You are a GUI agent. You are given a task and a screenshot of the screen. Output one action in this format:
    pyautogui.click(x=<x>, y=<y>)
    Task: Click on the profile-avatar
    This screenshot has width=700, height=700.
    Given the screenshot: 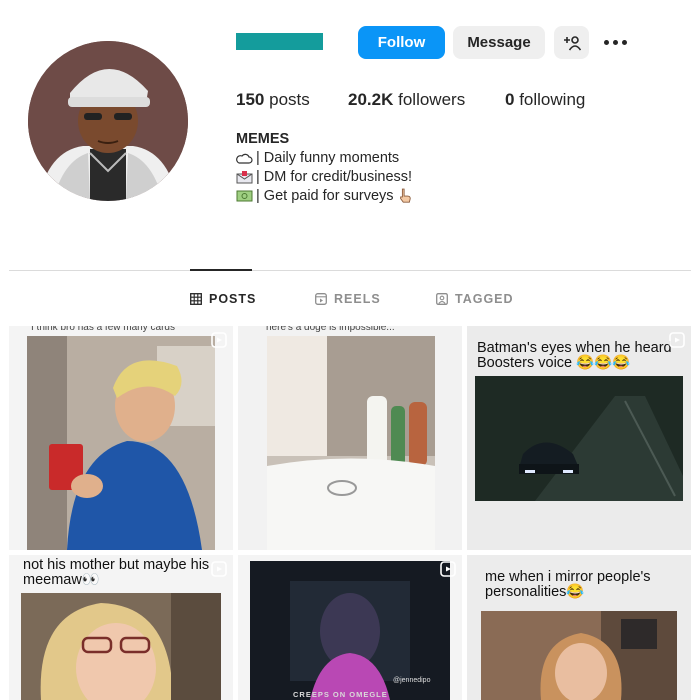 What is the action you would take?
    pyautogui.click(x=108, y=121)
    